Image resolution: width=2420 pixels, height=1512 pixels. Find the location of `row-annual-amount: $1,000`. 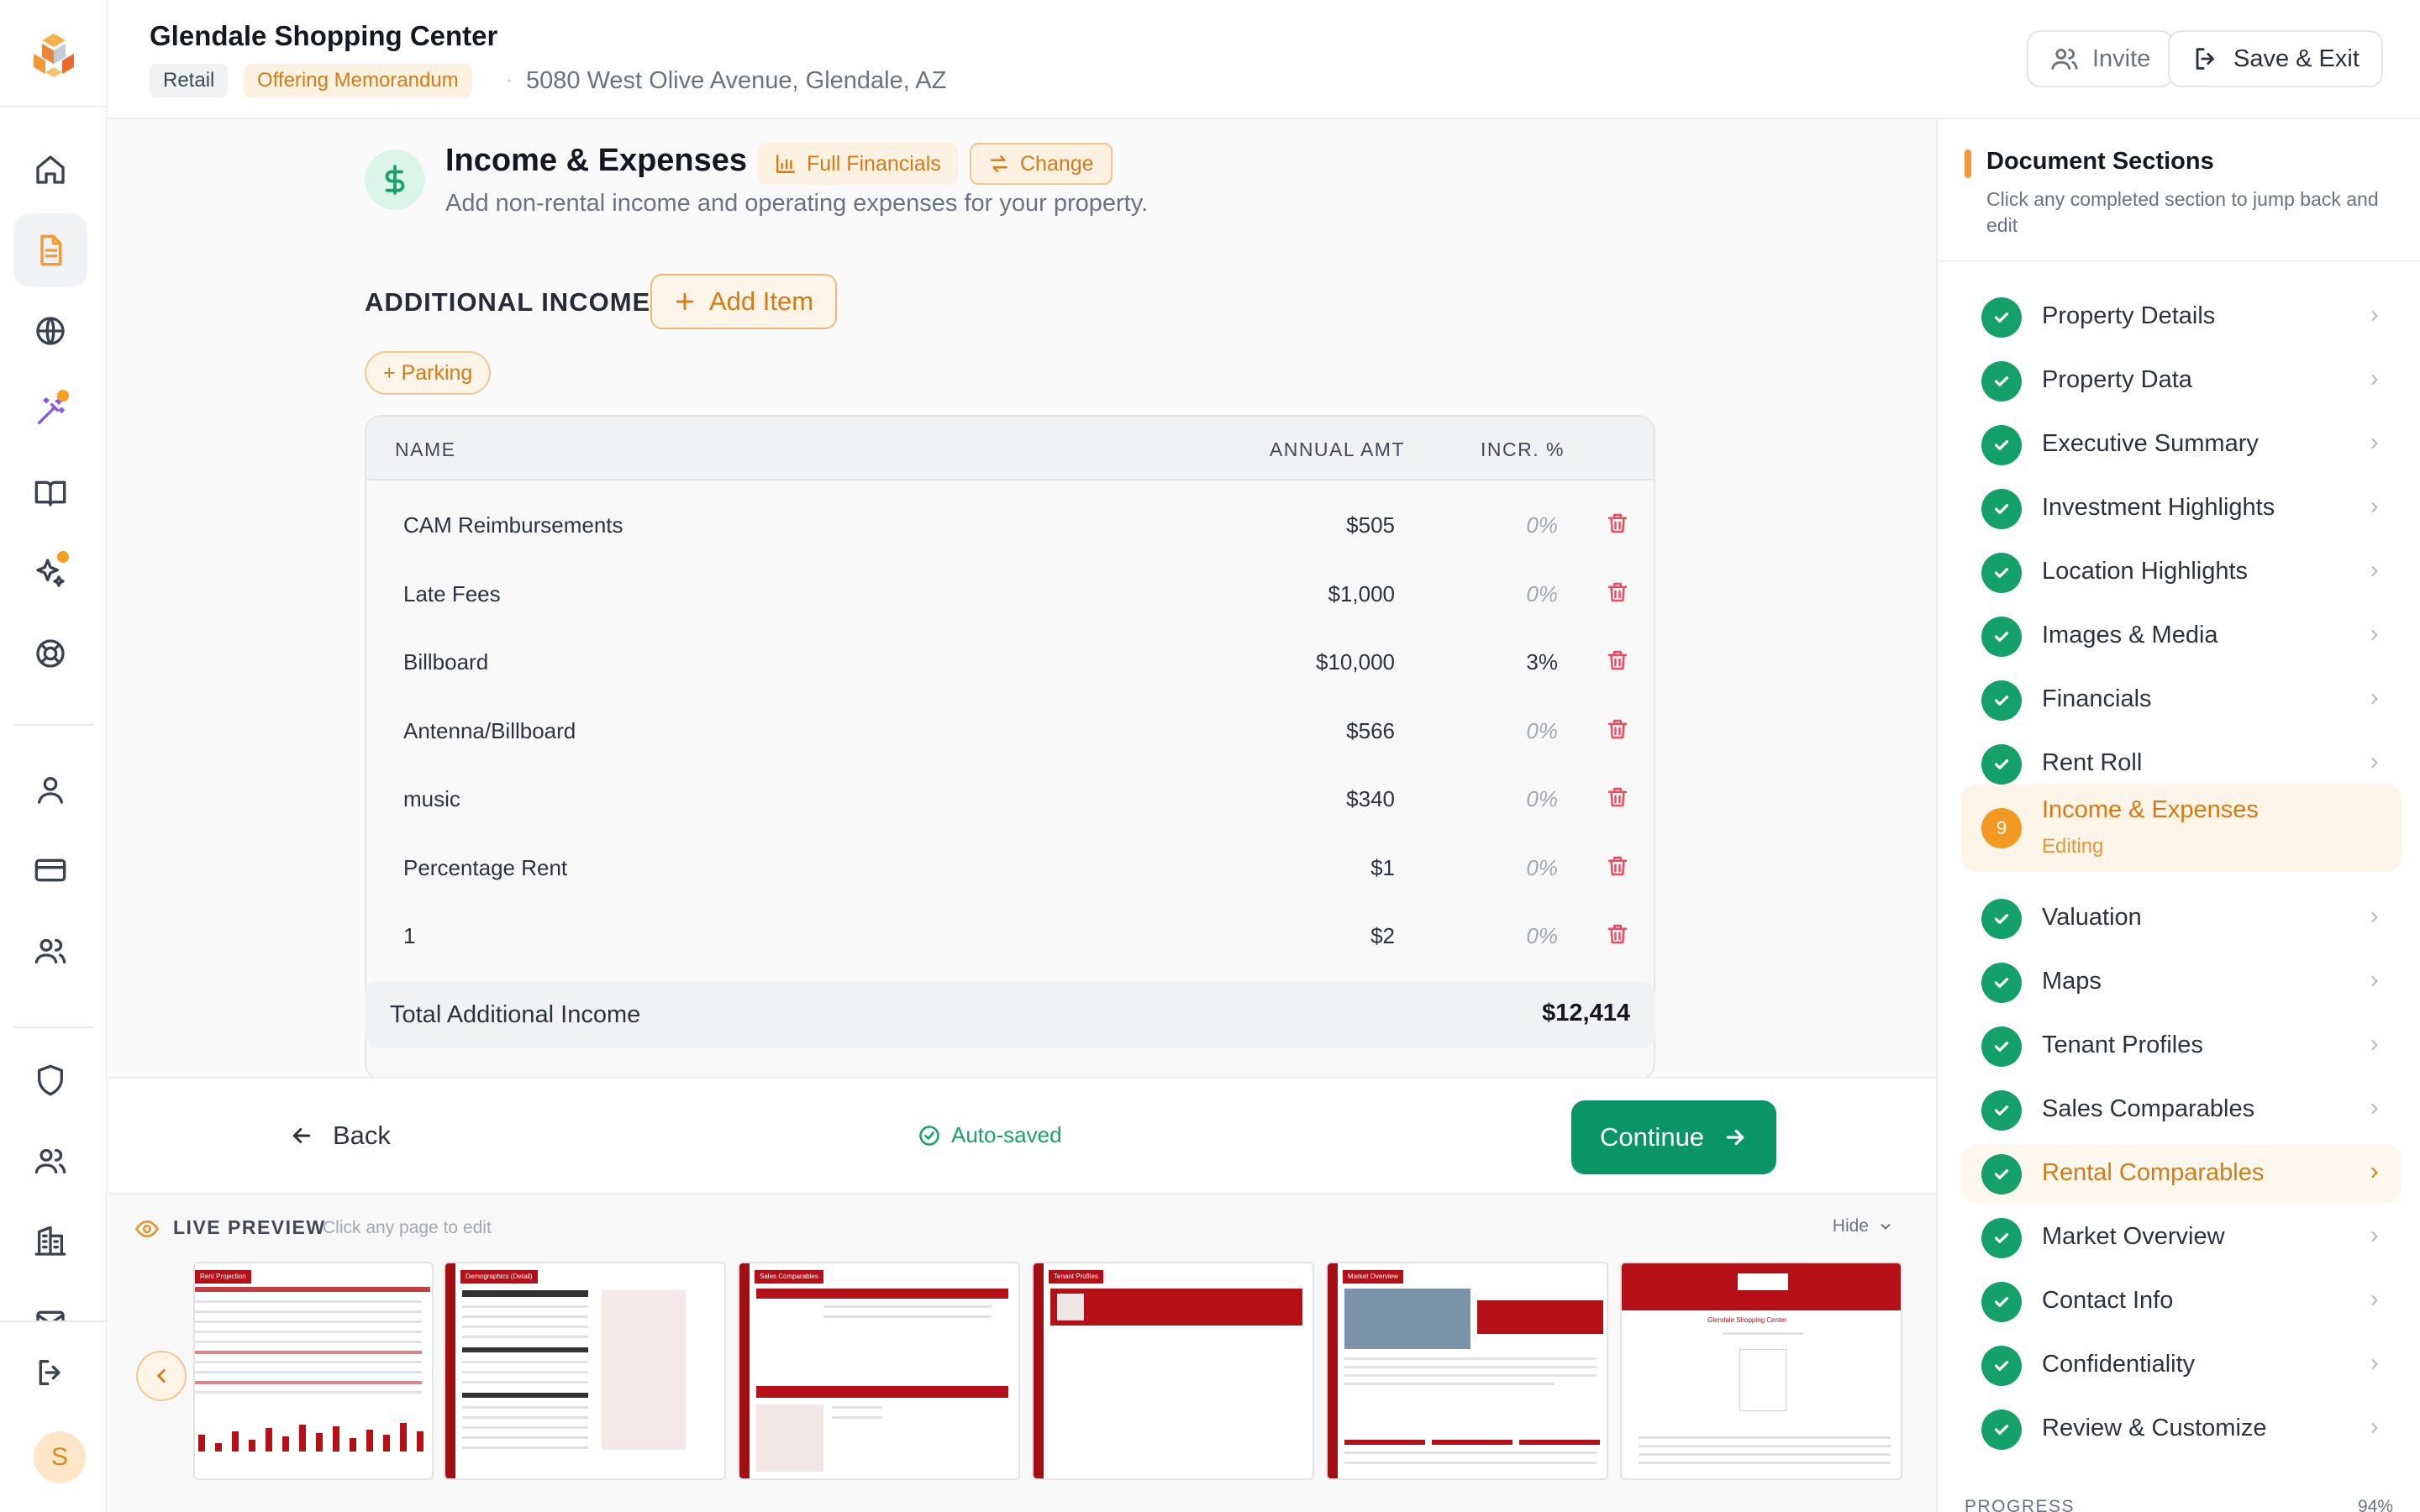

row-annual-amount: $1,000 is located at coordinates (1361, 594).